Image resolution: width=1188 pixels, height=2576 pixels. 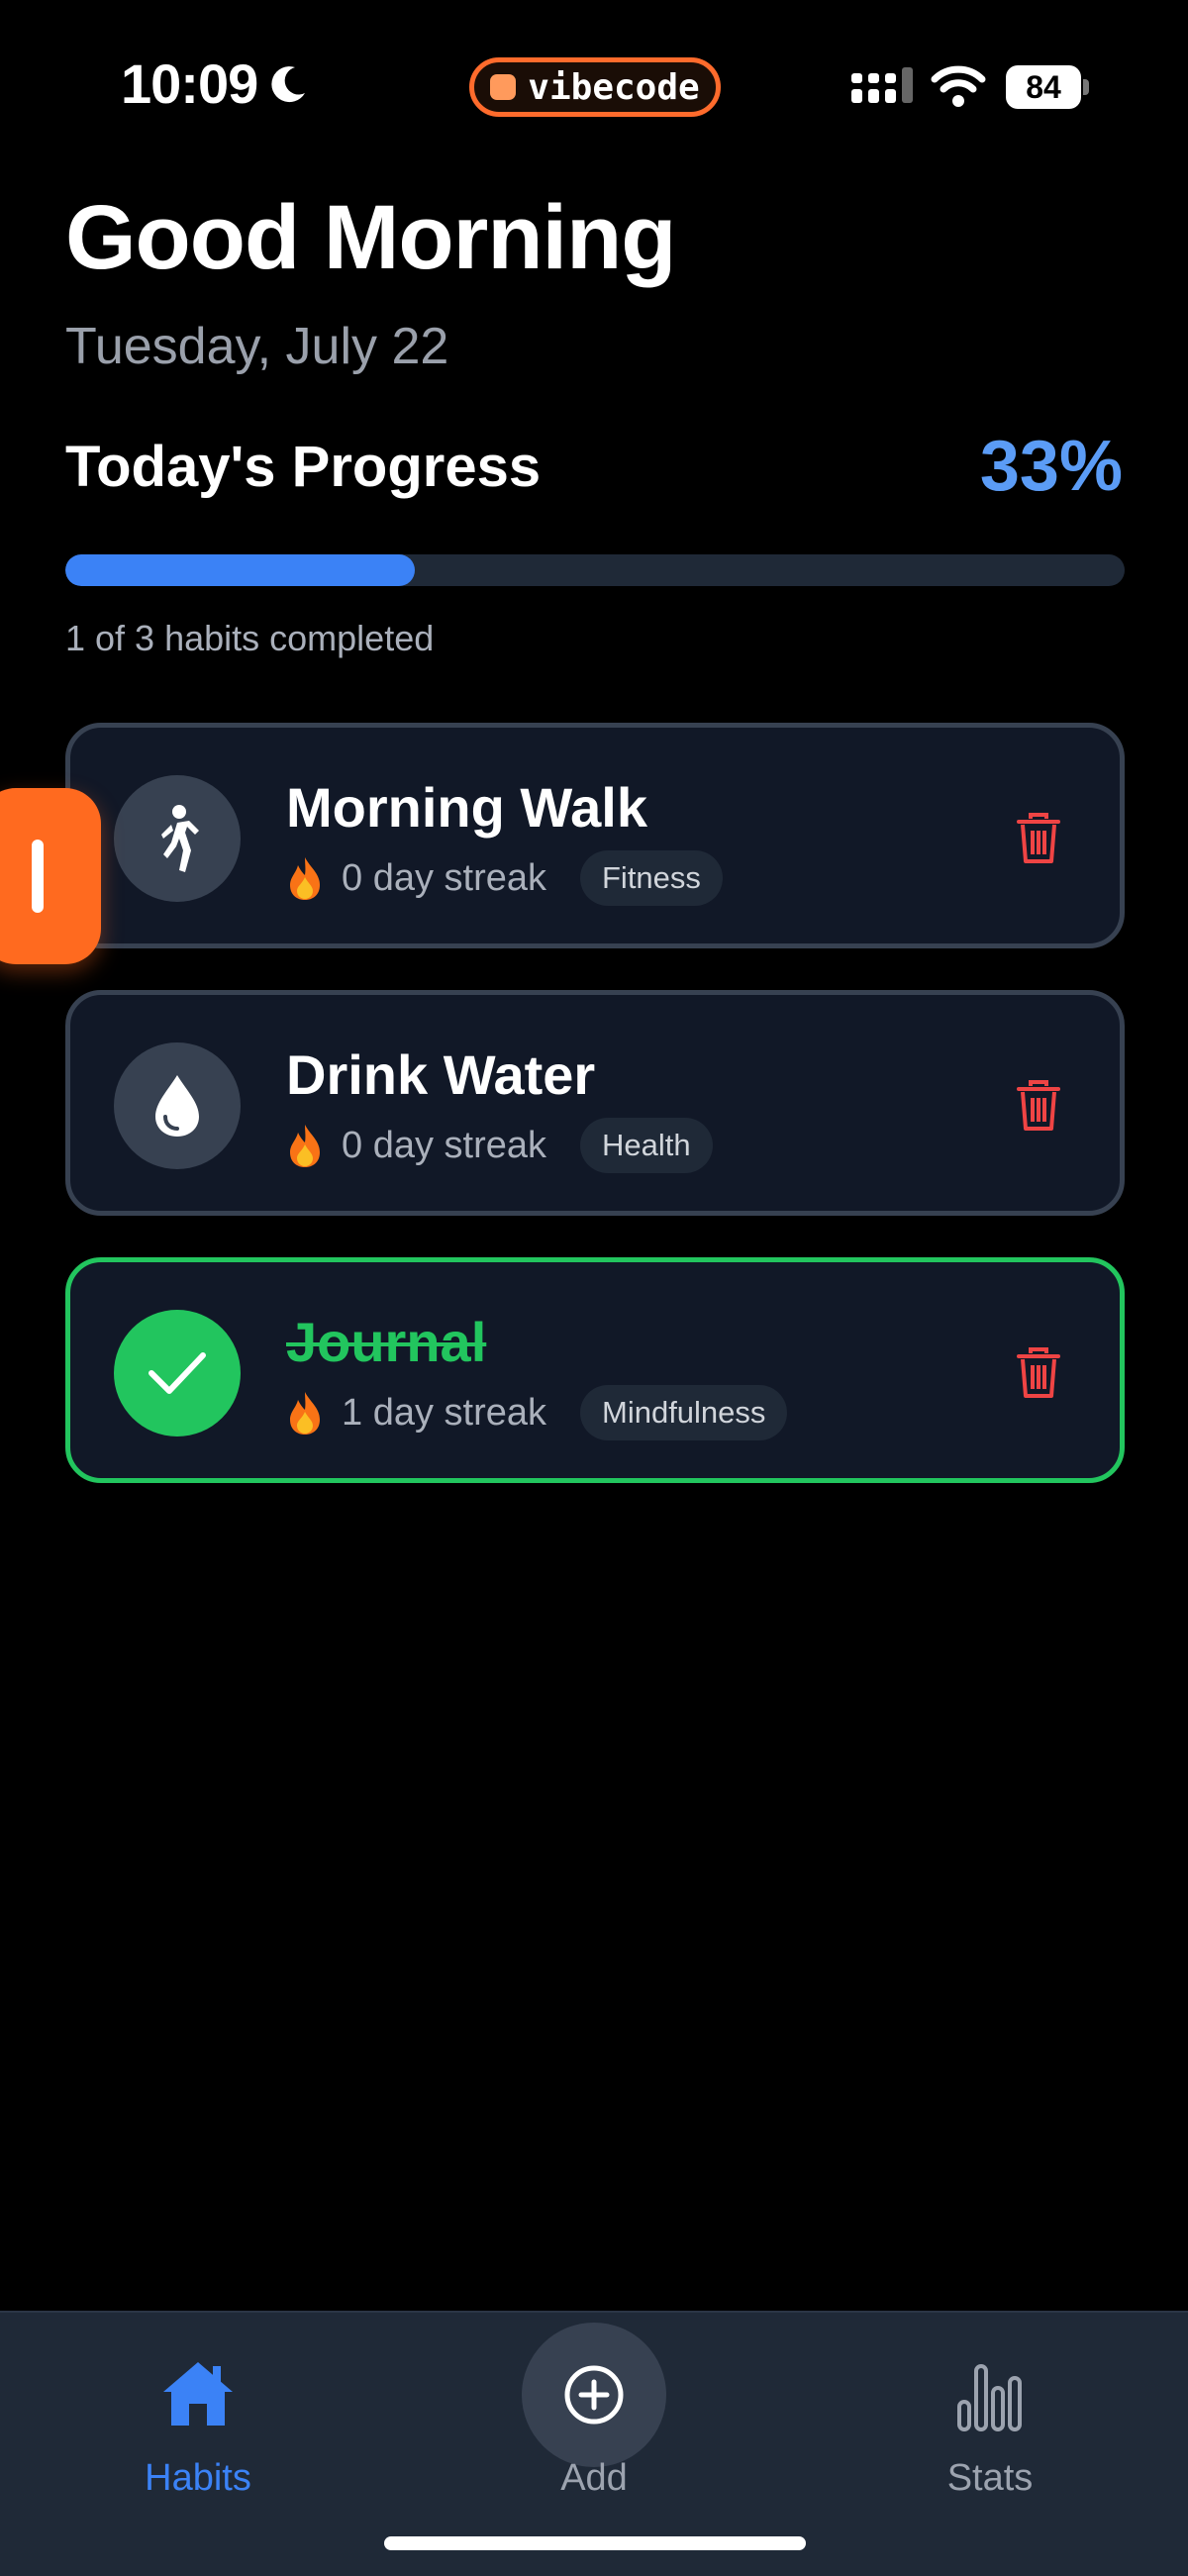 I want to click on cellular-signal-icon, so click(x=882, y=85).